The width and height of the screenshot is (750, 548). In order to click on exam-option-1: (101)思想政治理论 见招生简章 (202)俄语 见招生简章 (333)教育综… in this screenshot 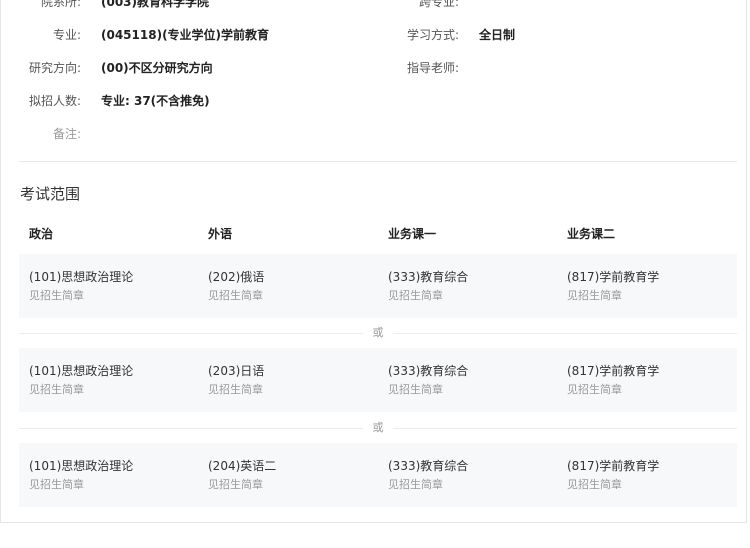, I will do `click(378, 286)`.